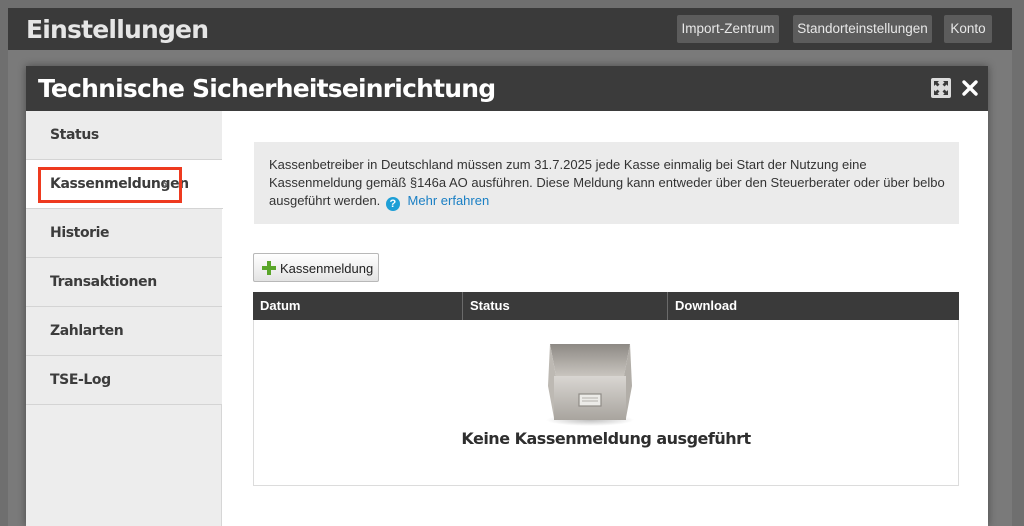  I want to click on learn-more-link: Mehr erfahren, so click(449, 200).